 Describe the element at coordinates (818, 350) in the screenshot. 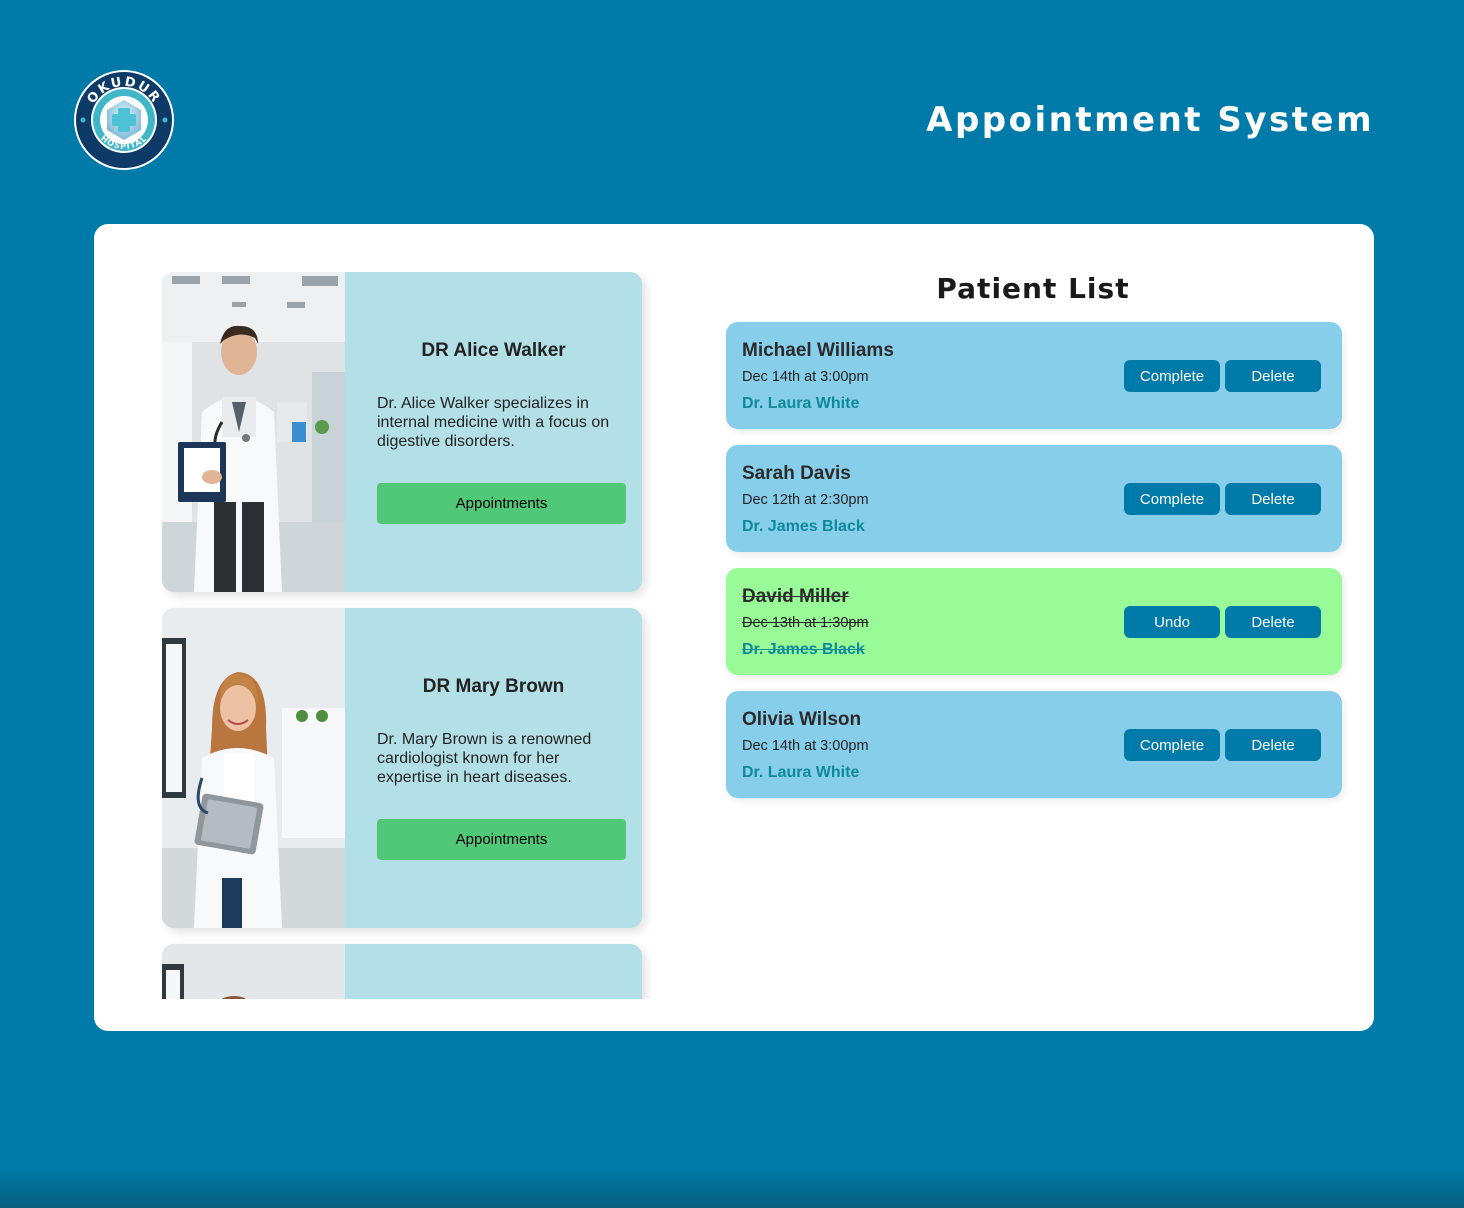

I see `patient-name: Michael Williams` at that location.